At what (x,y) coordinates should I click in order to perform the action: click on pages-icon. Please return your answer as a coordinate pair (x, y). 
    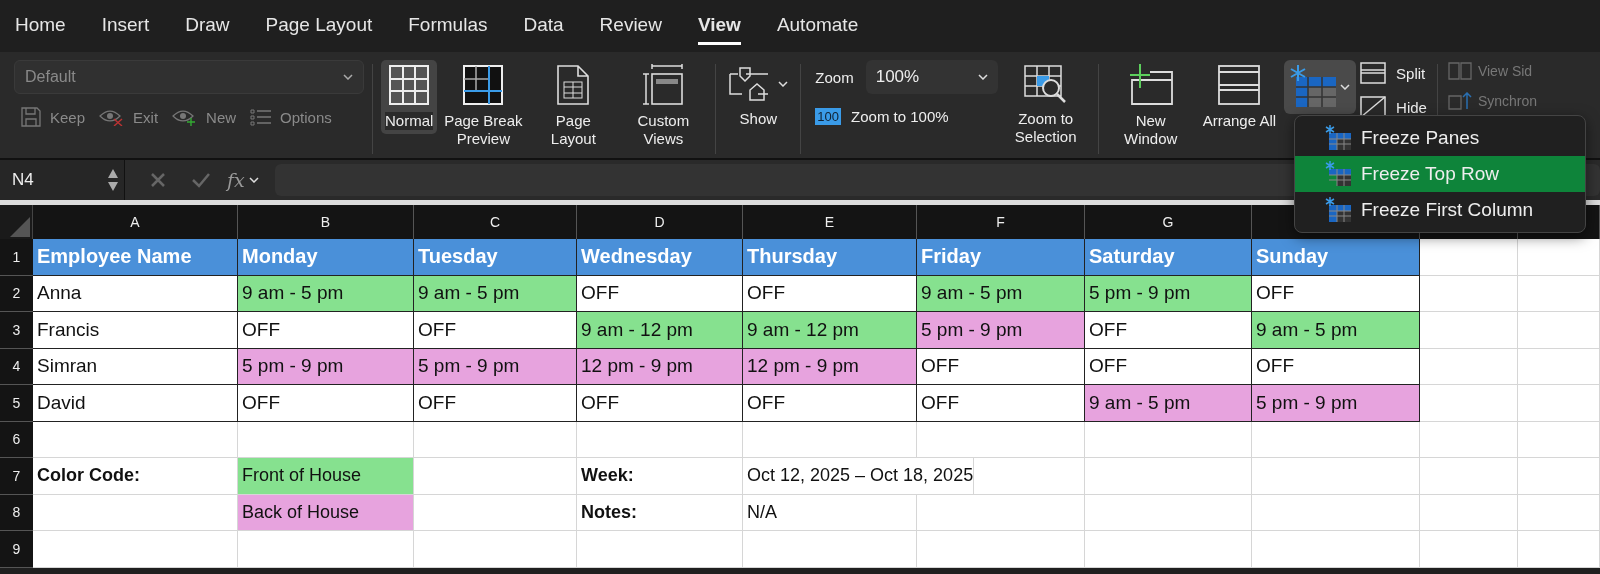
    Looking at the image, I should click on (1459, 71).